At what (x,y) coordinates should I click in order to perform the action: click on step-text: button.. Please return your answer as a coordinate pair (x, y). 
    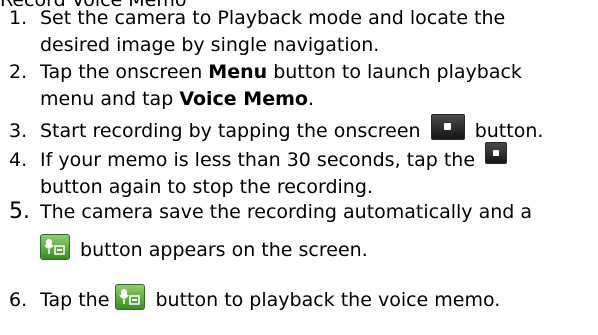
    Looking at the image, I should click on (509, 131).